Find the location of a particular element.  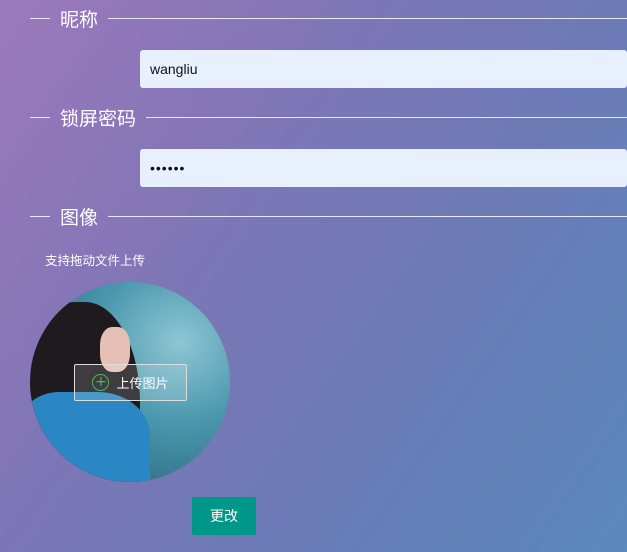

drag-upload-hint: 支持拖动文件上传 is located at coordinates (95, 260).